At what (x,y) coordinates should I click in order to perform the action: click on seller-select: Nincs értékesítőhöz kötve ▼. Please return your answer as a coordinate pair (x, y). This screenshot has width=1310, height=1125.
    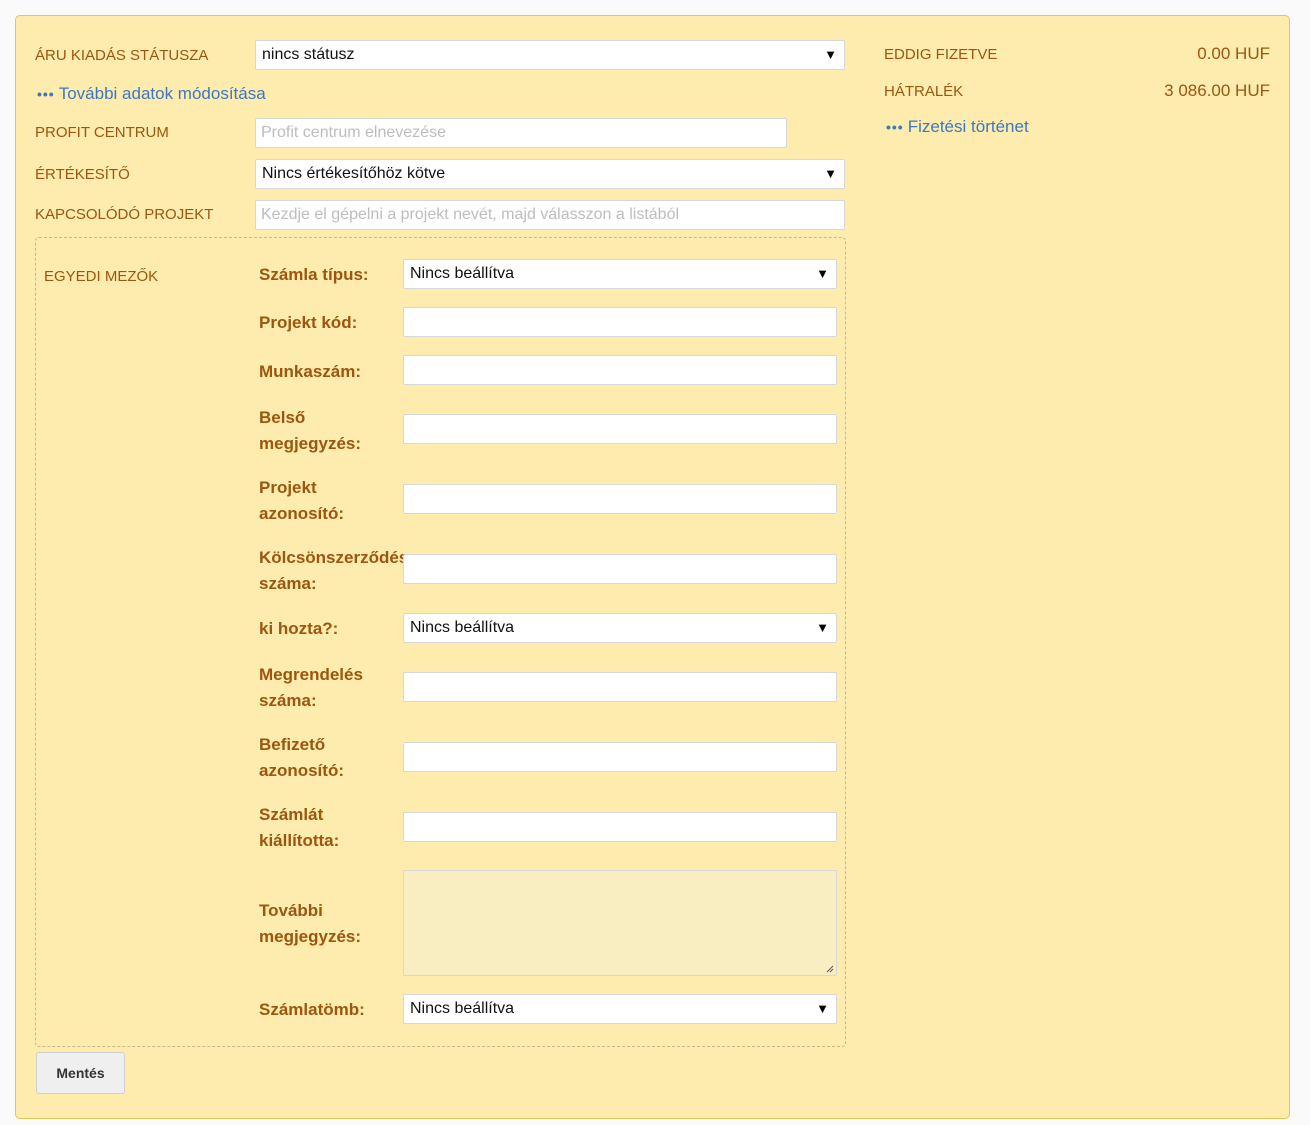
    Looking at the image, I should click on (550, 174).